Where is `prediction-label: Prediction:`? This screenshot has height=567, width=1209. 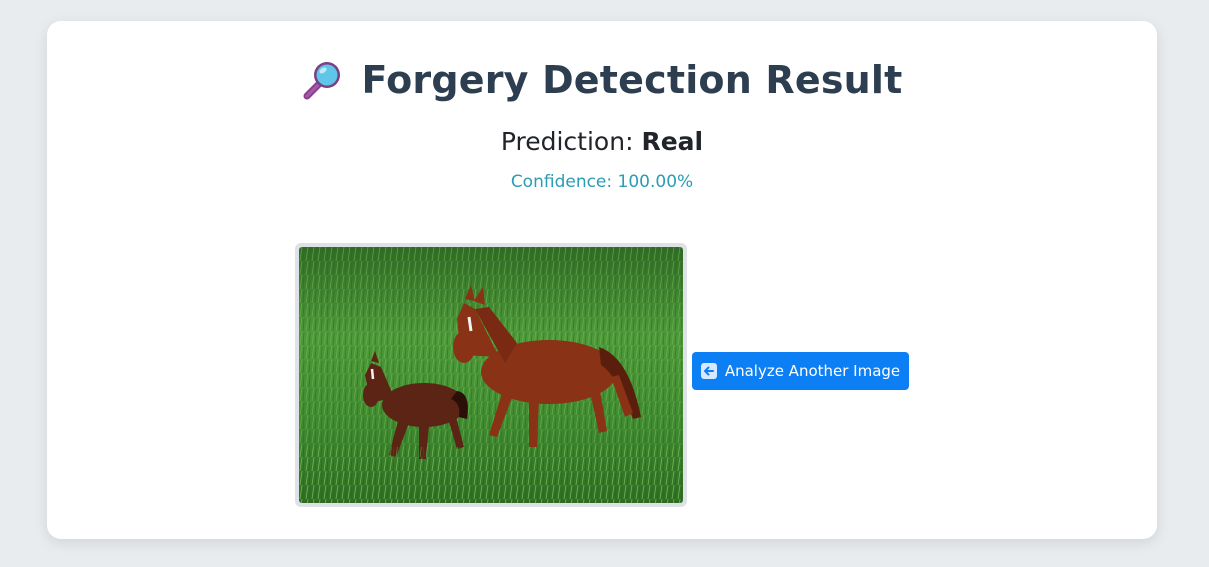
prediction-label: Prediction: is located at coordinates (567, 141).